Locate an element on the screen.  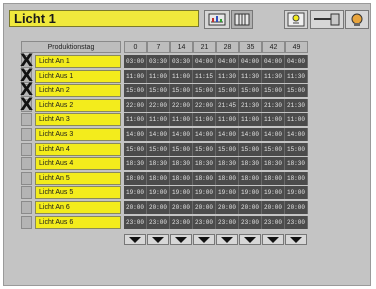
time-cell: 21:45 is located at coordinates (227, 105).